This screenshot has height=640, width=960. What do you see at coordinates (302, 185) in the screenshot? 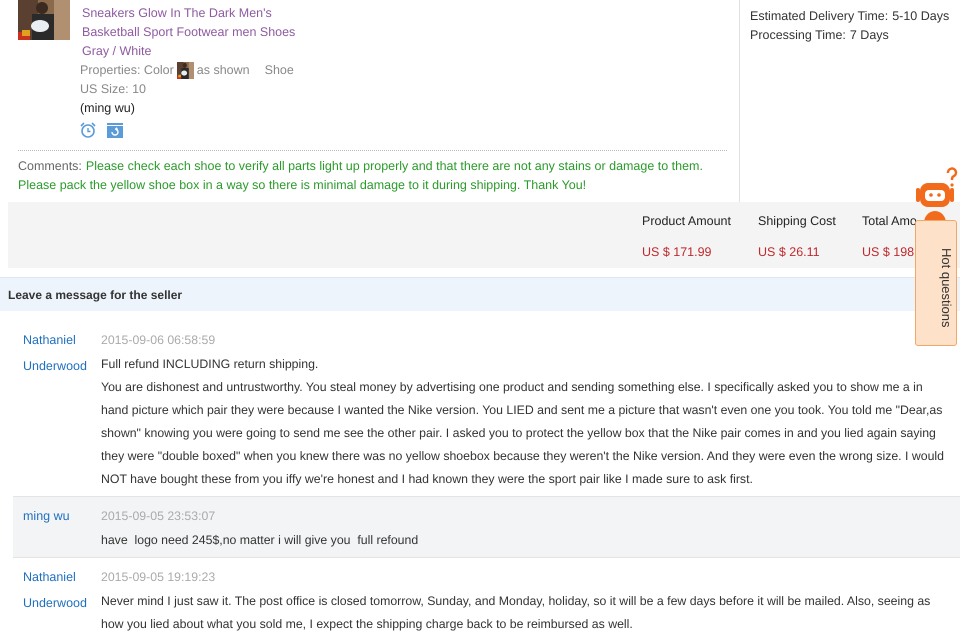
I see `comment-text: Please pack the yellow shoe box in a way so there is minimal damage to it during shipping. Thank You!` at bounding box center [302, 185].